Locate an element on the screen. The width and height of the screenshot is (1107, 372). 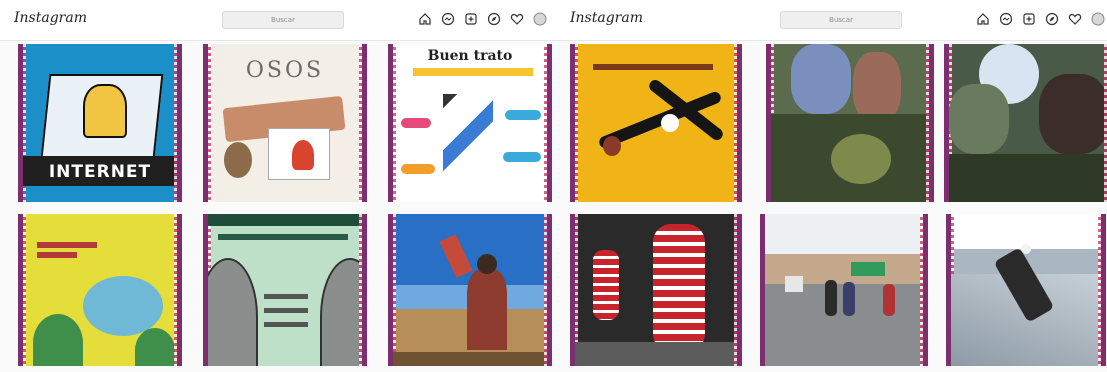
post-group-plants-photo is located at coordinates (1025, 123).